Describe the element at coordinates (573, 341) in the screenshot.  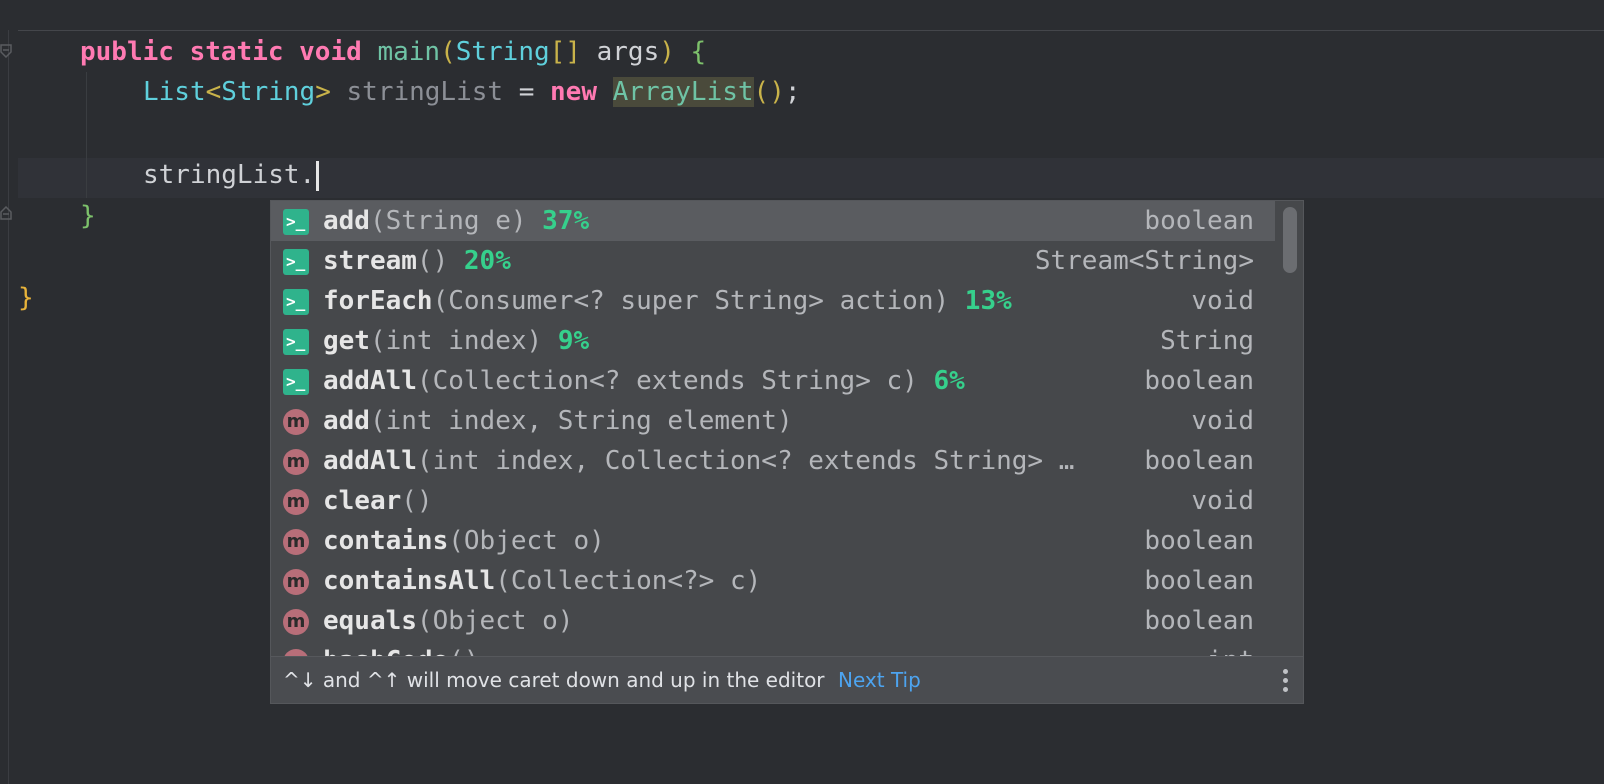
I see `relevance-percent: 9%` at that location.